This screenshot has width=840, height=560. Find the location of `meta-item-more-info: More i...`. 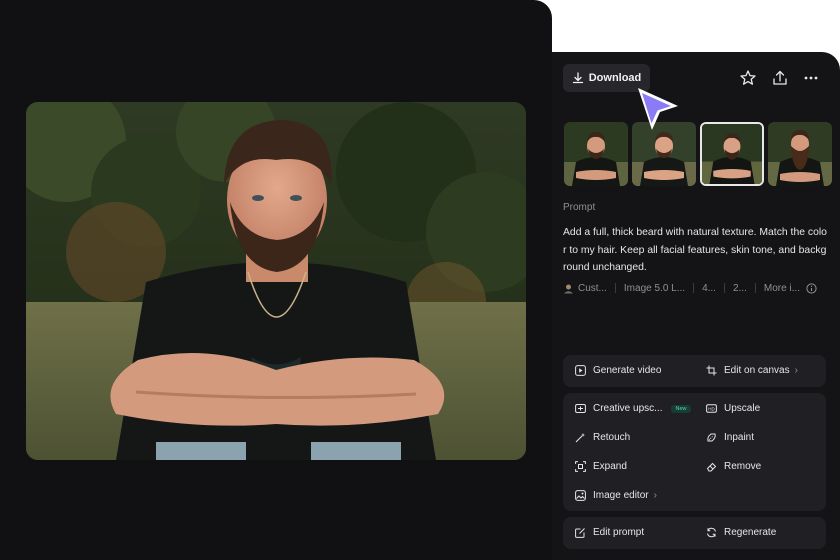

meta-item-more-info: More i... is located at coordinates (782, 288).